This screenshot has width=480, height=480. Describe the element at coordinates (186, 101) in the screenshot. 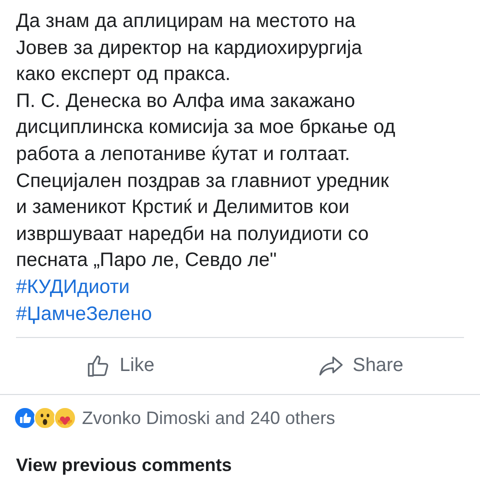

I see `post-text-line: П. С. Денеска во Алфа има закажано` at that location.